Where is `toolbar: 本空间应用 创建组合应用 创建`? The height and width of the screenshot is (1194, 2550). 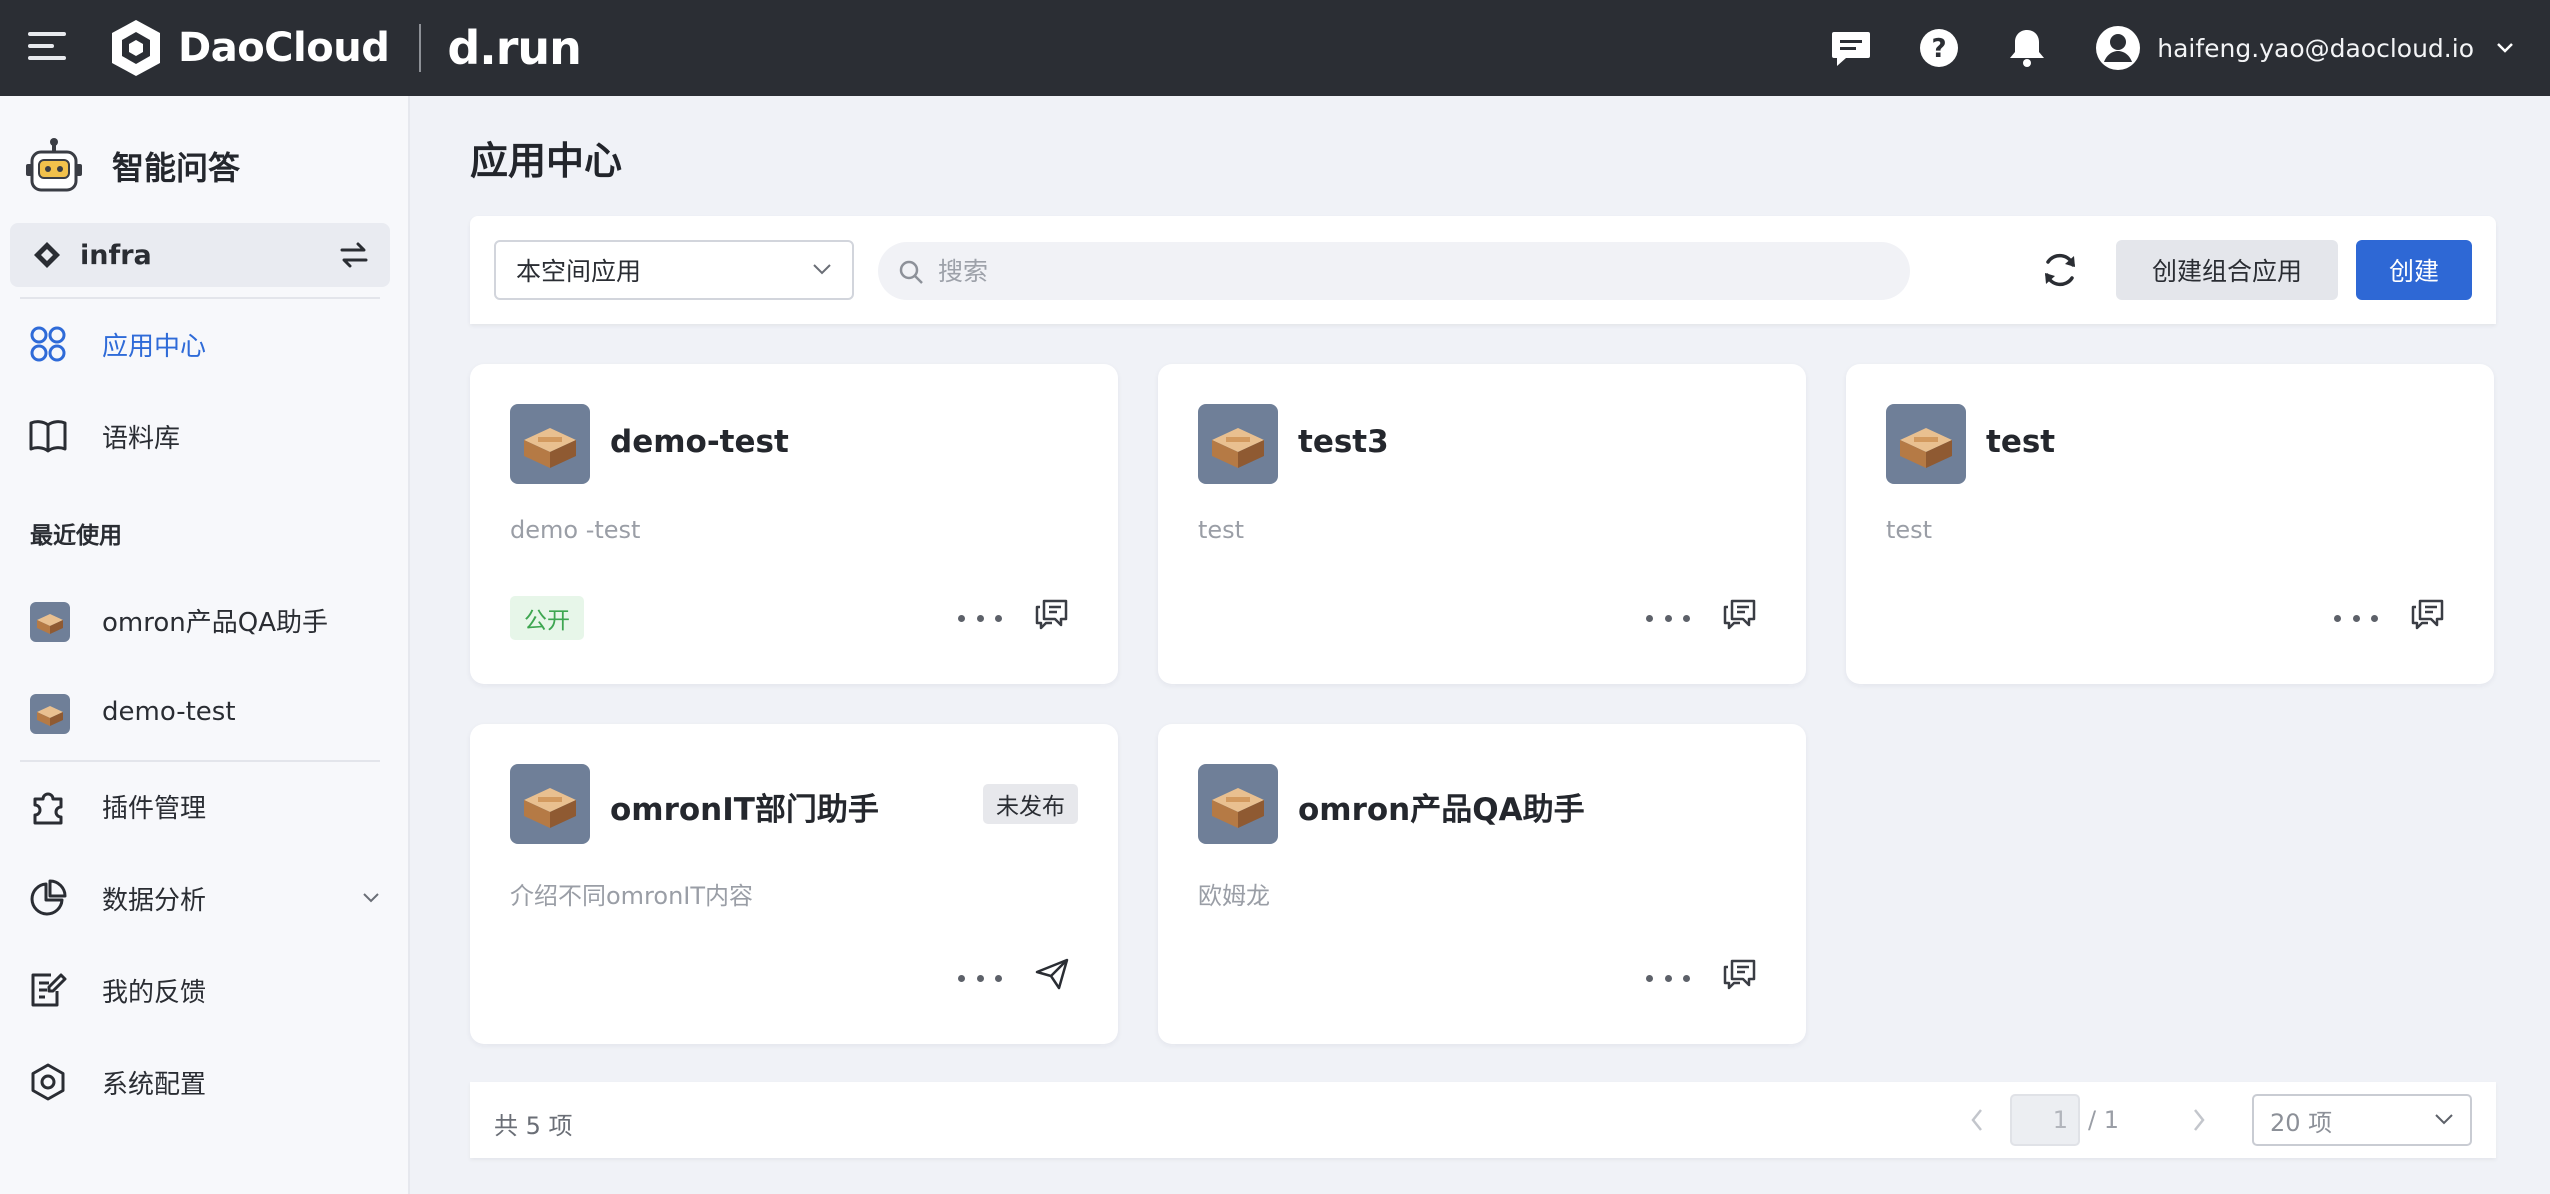
toolbar: 本空间应用 创建组合应用 创建 is located at coordinates (1483, 270).